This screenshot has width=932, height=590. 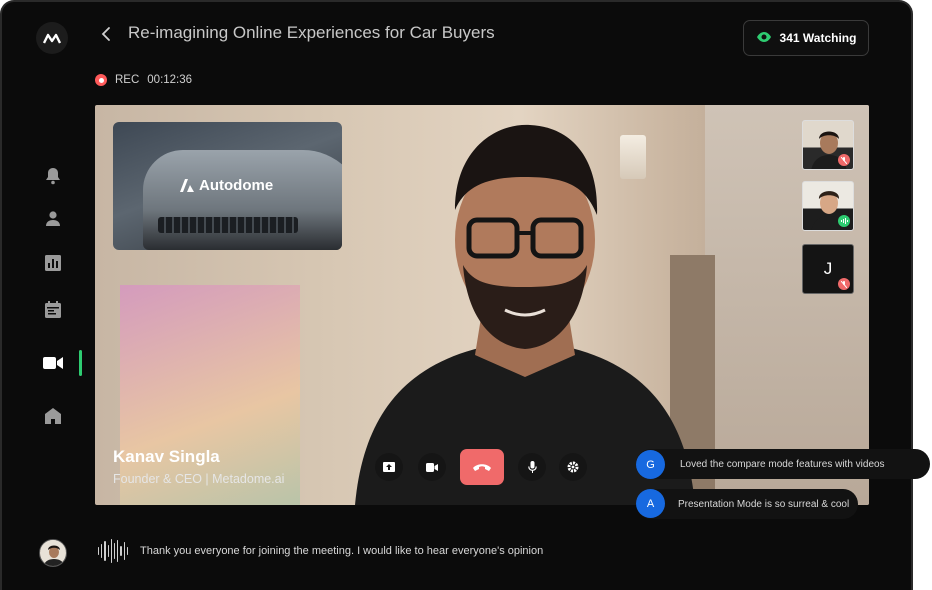 I want to click on participant-thumbnail: J, so click(x=828, y=269).